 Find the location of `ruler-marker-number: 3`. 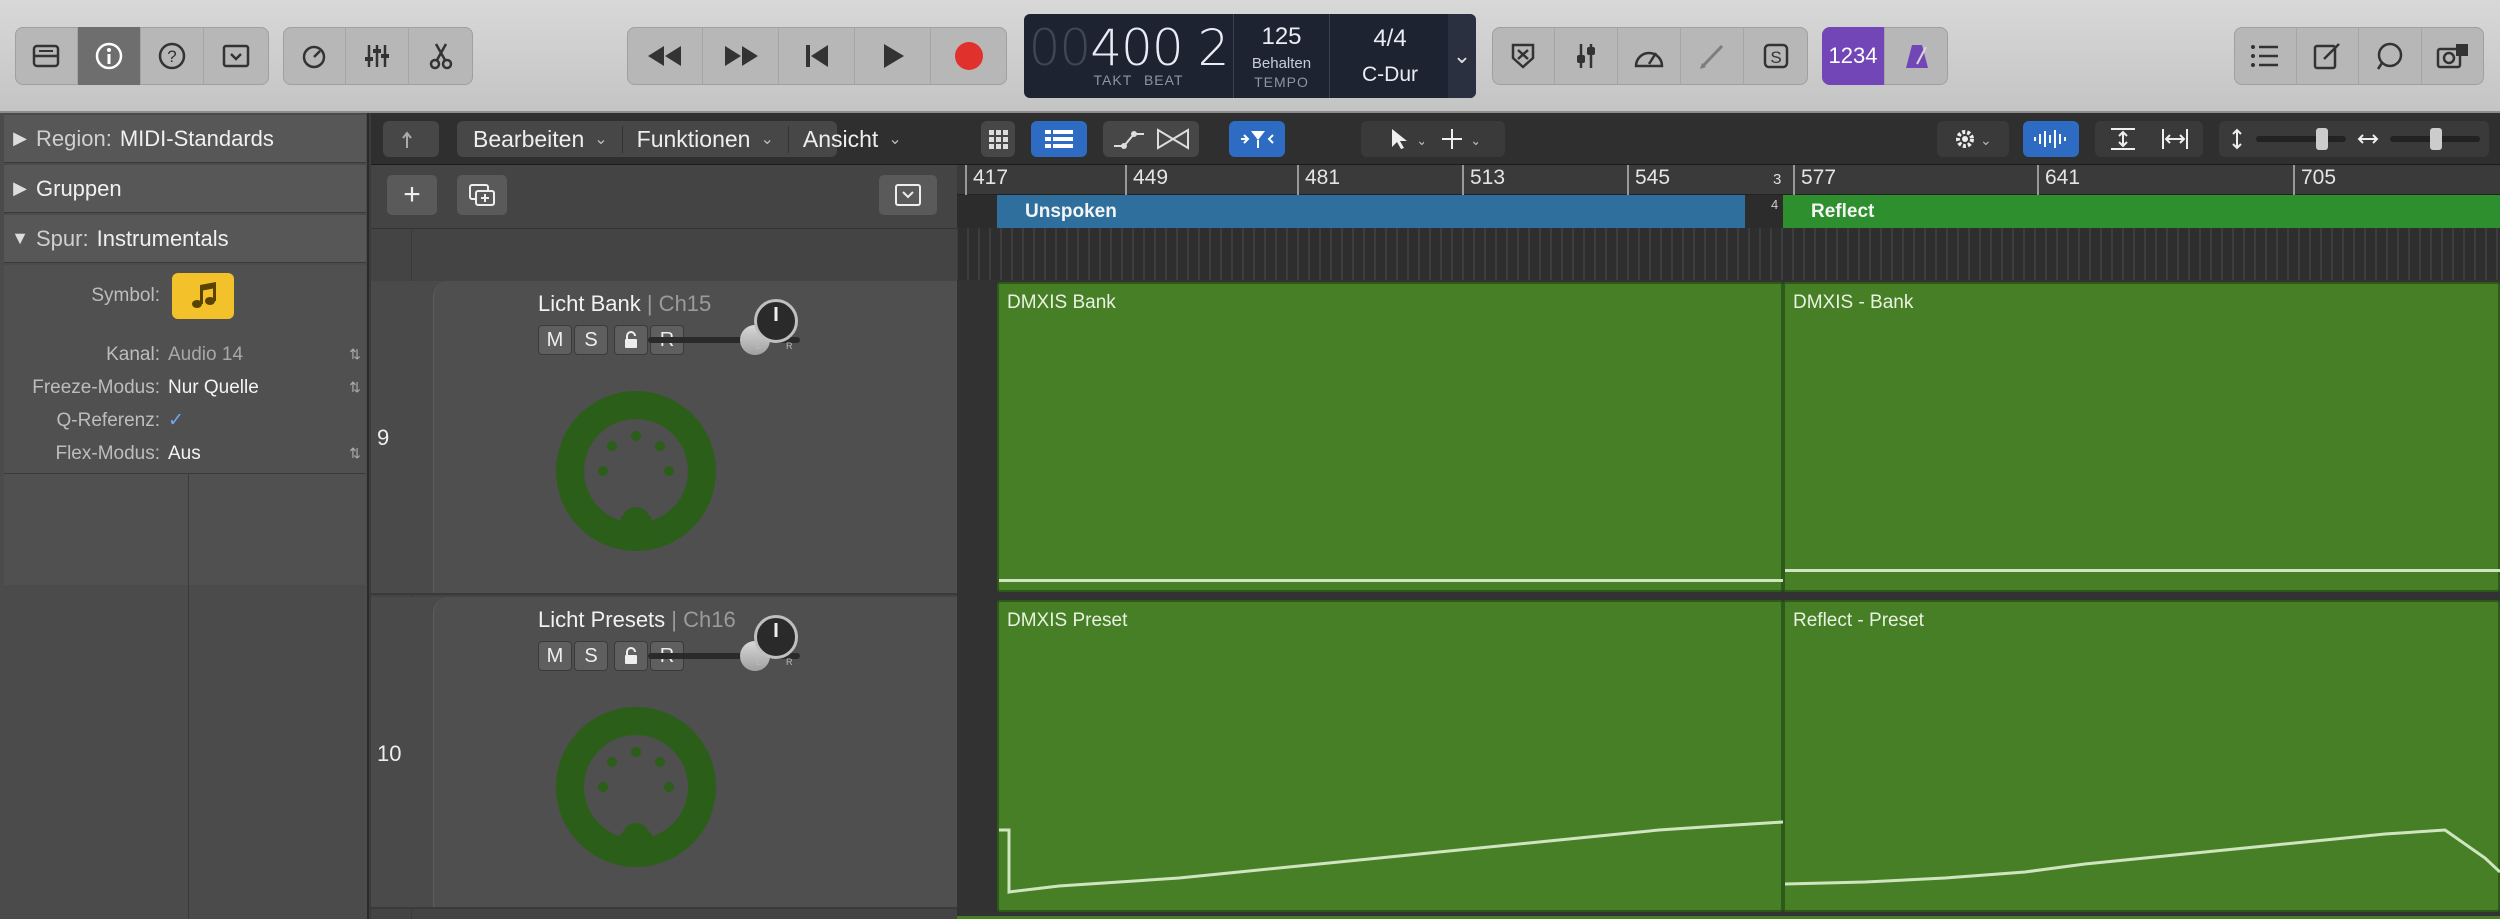

ruler-marker-number: 3 is located at coordinates (1777, 179).